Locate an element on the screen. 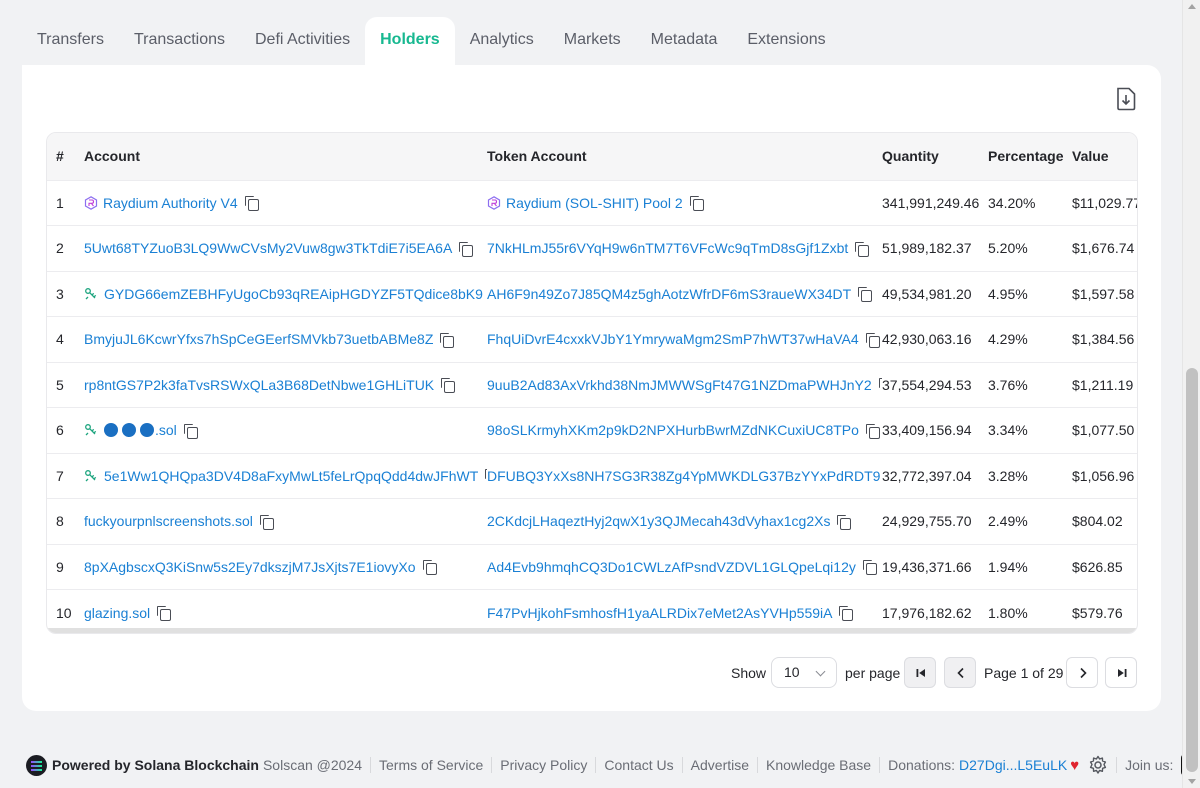 Image resolution: width=1200 pixels, height=788 pixels. value-cell: $1,211.19 is located at coordinates (1103, 384).